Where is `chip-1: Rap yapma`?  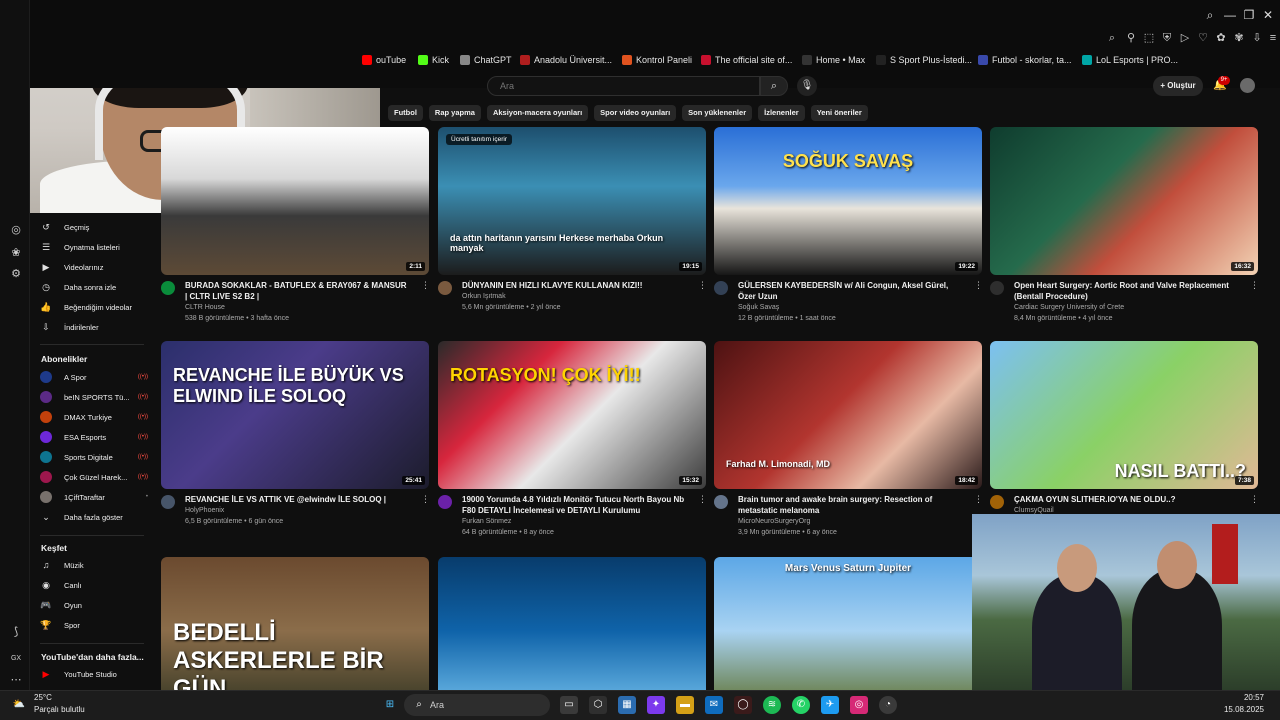 chip-1: Rap yapma is located at coordinates (454, 113).